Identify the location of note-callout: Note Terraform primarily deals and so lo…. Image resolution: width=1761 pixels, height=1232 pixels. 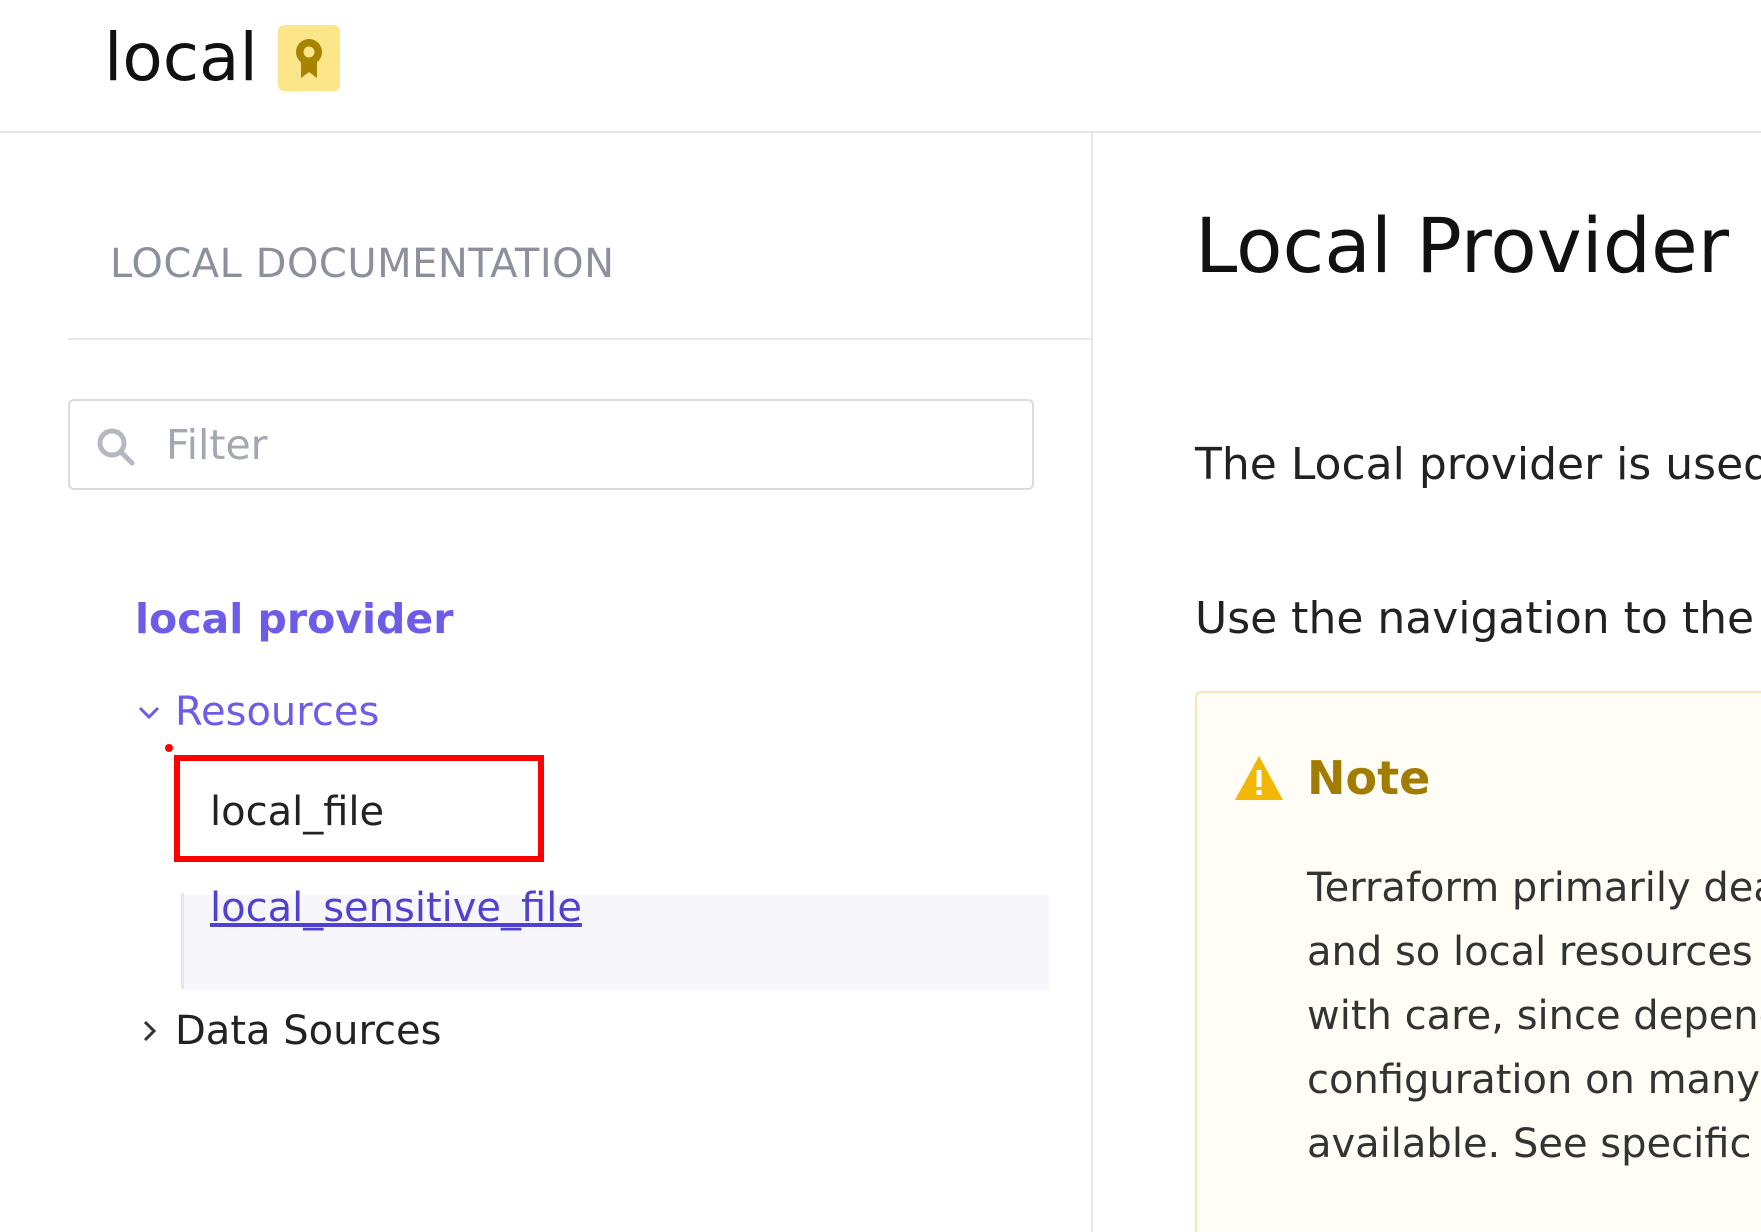
(1478, 961).